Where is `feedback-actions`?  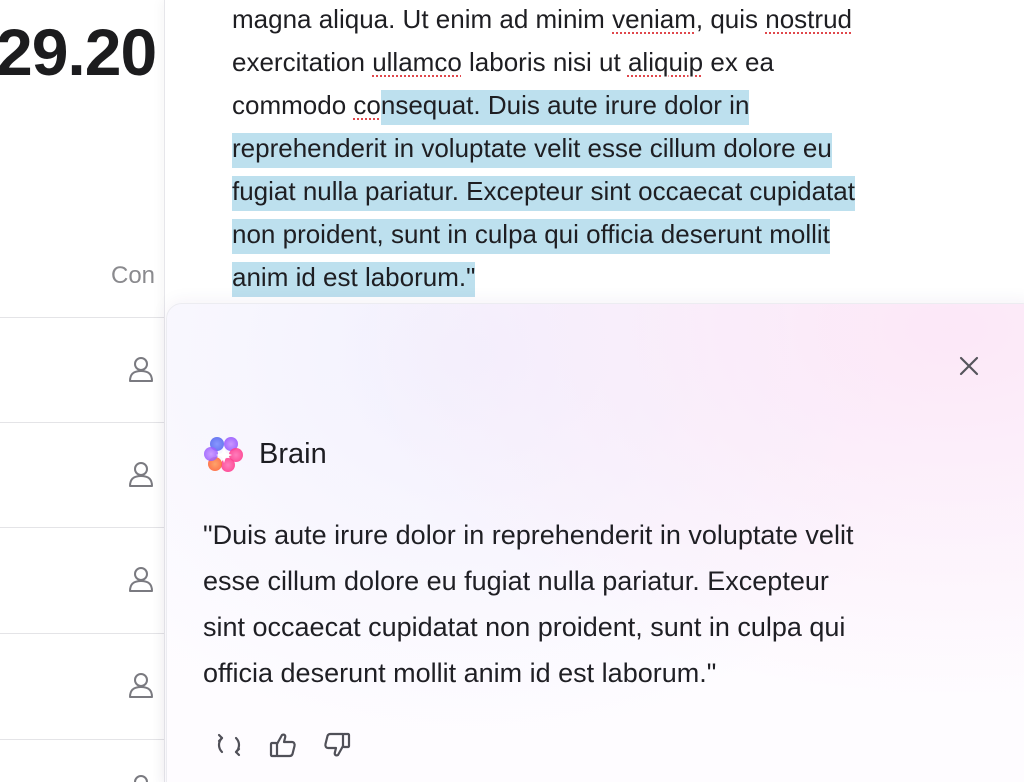
feedback-actions is located at coordinates (283, 745).